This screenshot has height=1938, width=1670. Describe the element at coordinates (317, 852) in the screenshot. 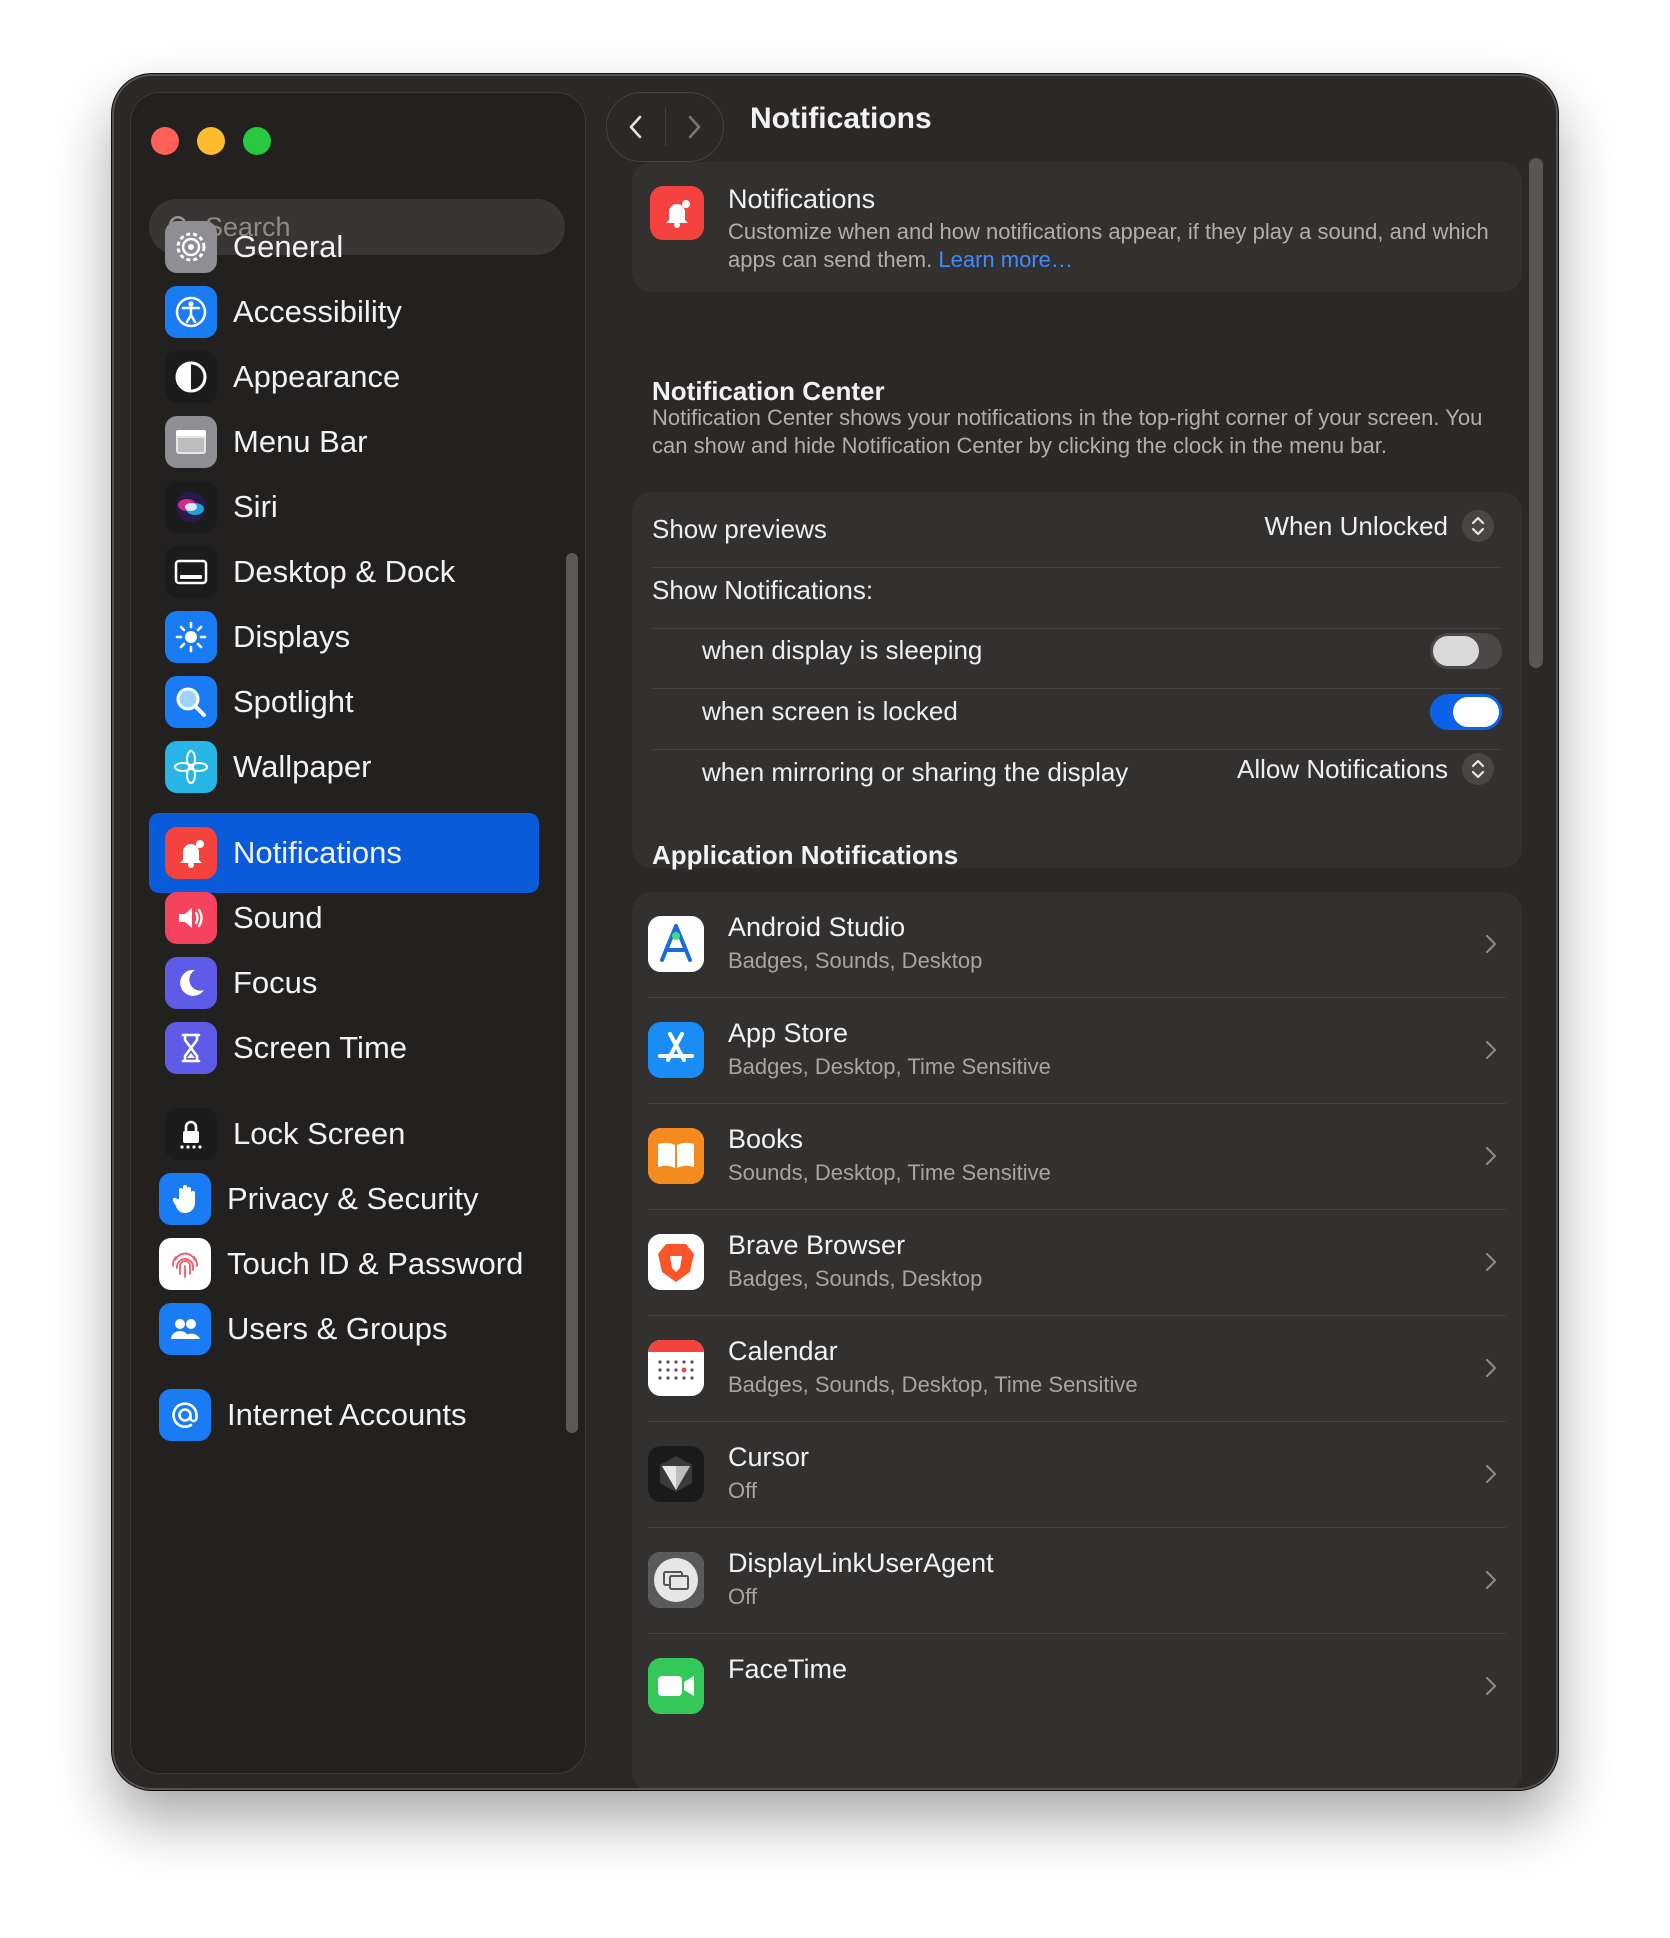

I see `sidebar-item-label: Notifications` at that location.